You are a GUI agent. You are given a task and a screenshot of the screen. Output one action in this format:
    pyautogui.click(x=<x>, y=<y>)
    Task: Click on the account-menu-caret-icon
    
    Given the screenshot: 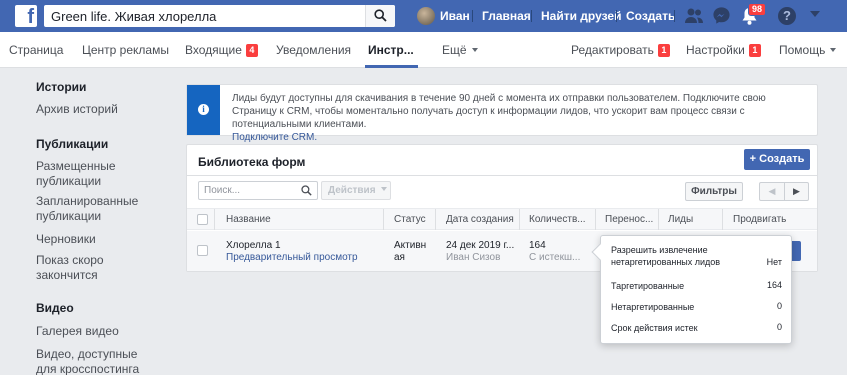 What is the action you would take?
    pyautogui.click(x=815, y=14)
    